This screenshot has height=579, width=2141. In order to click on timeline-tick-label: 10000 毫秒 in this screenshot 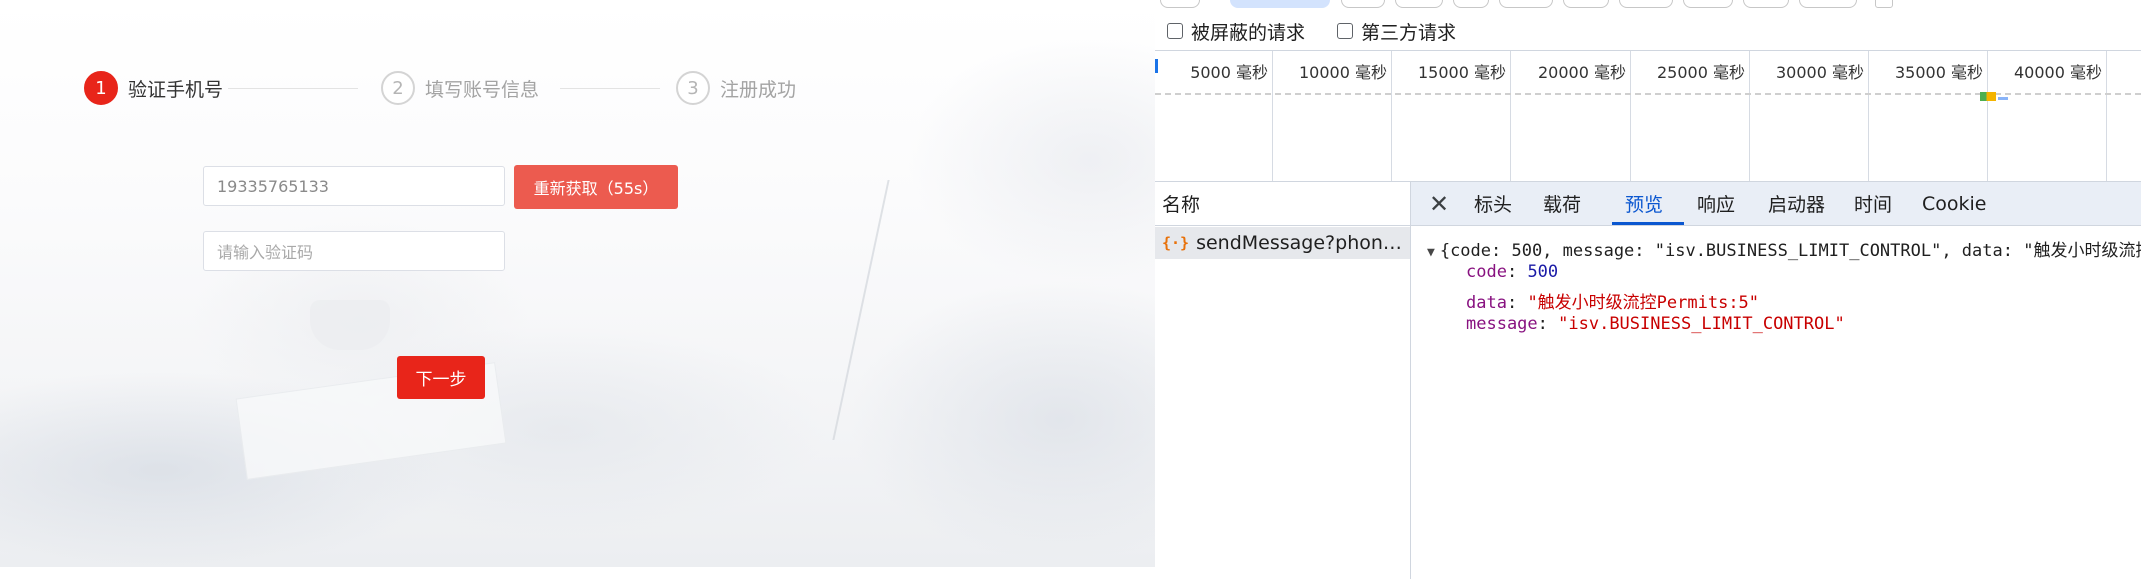, I will do `click(1343, 72)`.